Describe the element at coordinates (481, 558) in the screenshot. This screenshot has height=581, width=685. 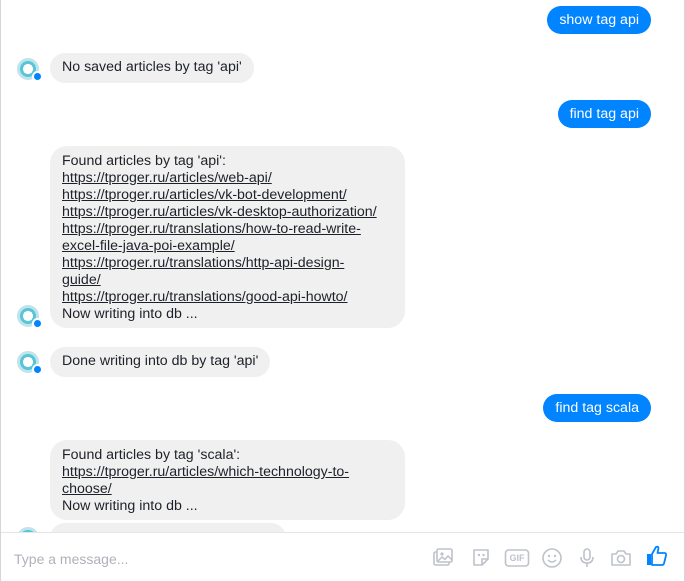
I see `sticker-icon` at that location.